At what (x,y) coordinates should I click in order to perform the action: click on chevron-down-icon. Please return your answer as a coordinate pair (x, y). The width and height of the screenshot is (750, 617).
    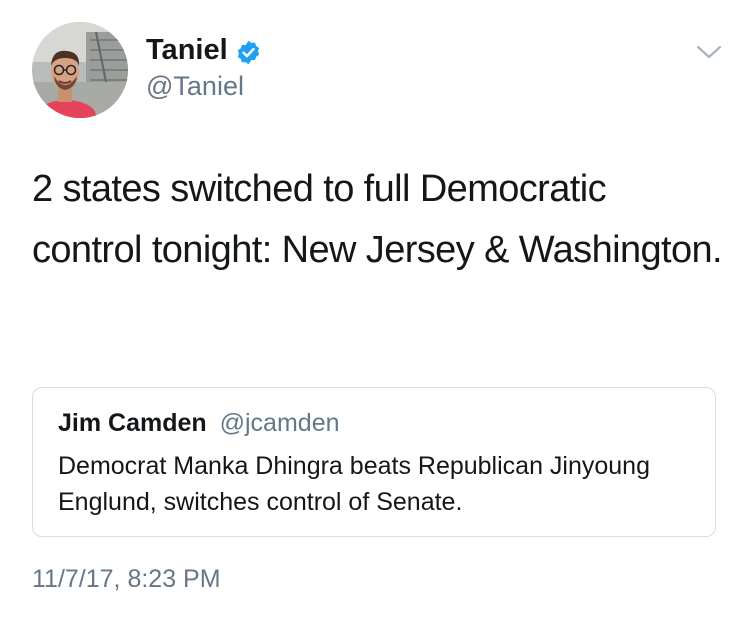
    Looking at the image, I should click on (709, 52).